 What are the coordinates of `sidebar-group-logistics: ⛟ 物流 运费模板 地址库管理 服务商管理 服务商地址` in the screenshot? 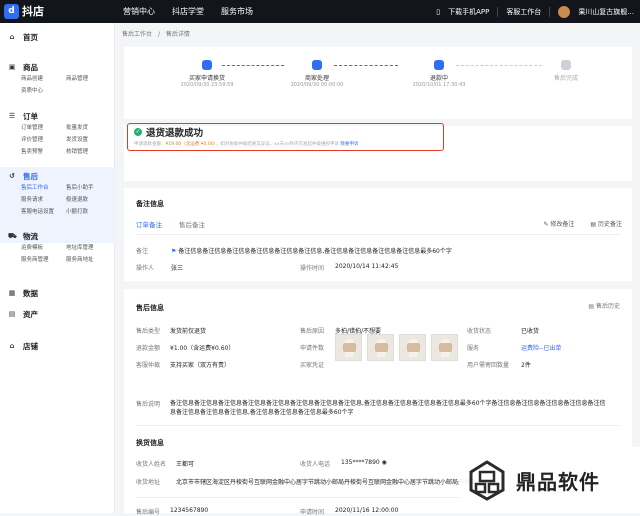 It's located at (60, 246).